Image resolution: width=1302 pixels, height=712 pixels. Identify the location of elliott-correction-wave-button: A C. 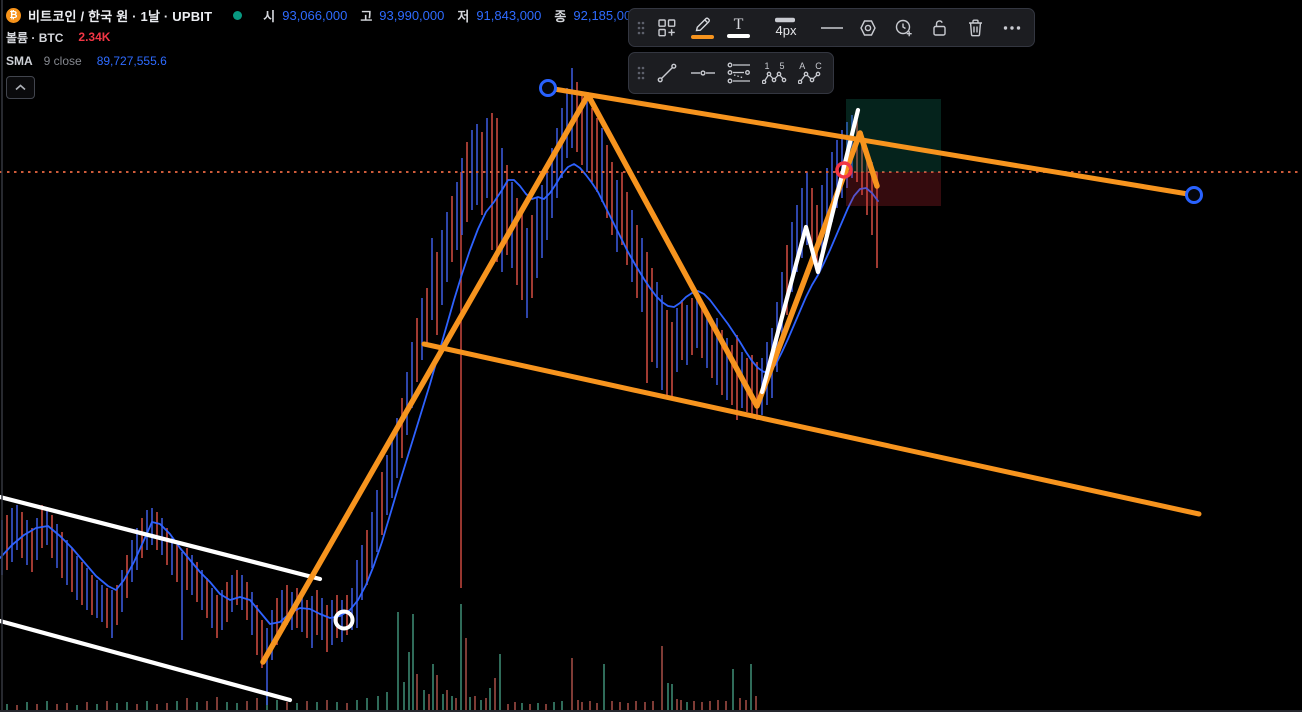
(810, 73).